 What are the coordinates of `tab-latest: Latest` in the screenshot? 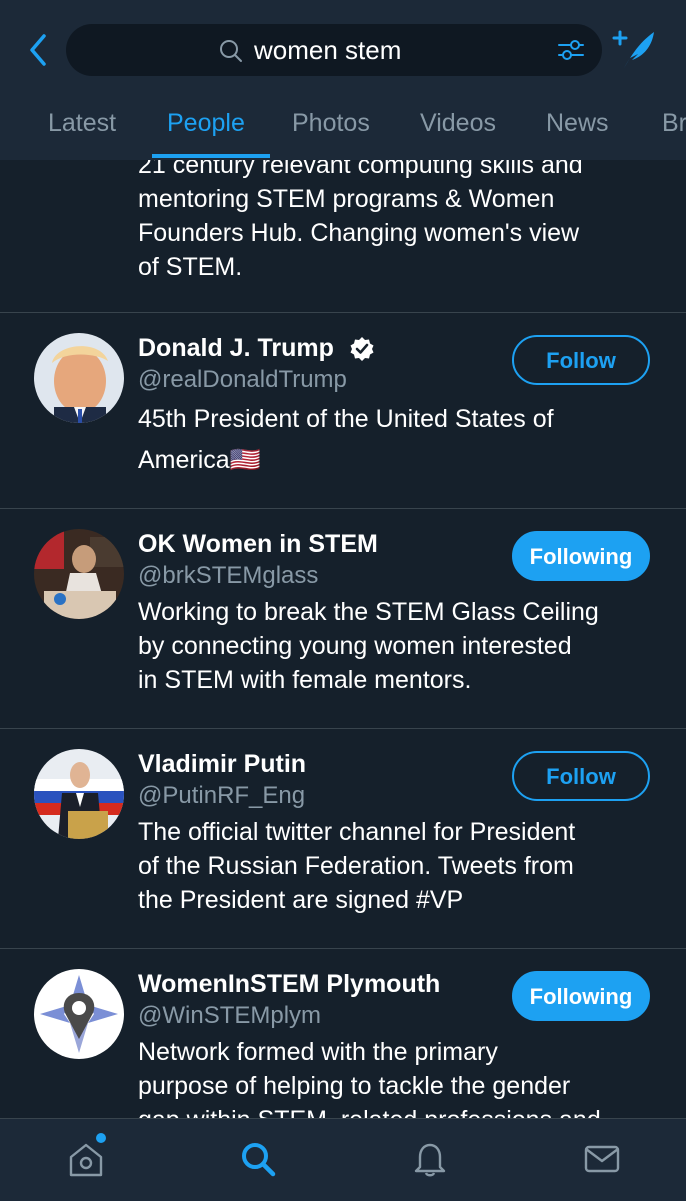 It's located at (82, 123).